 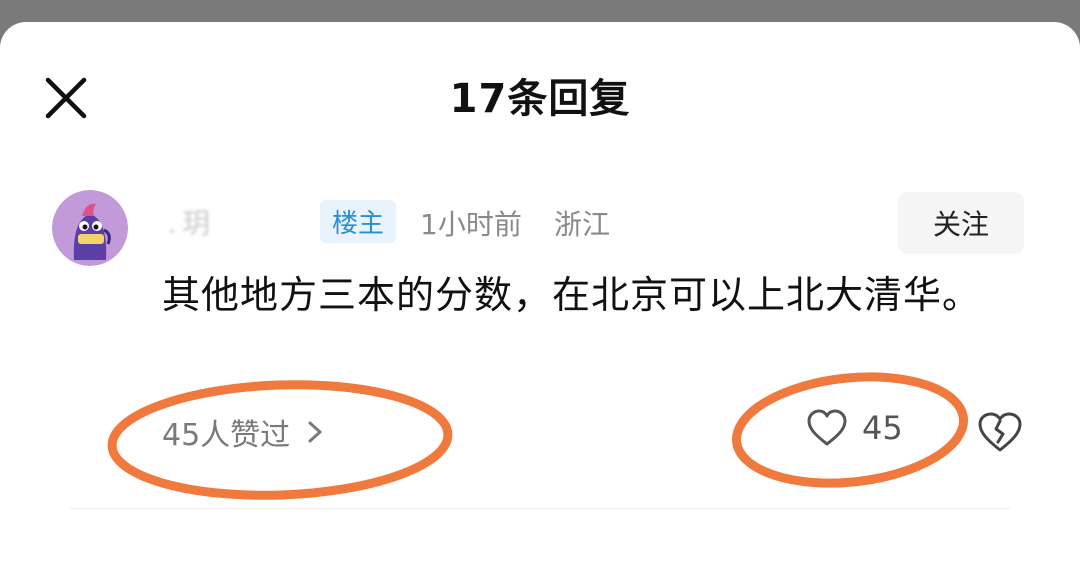 I want to click on mascot-avatar-icon, so click(x=90, y=228).